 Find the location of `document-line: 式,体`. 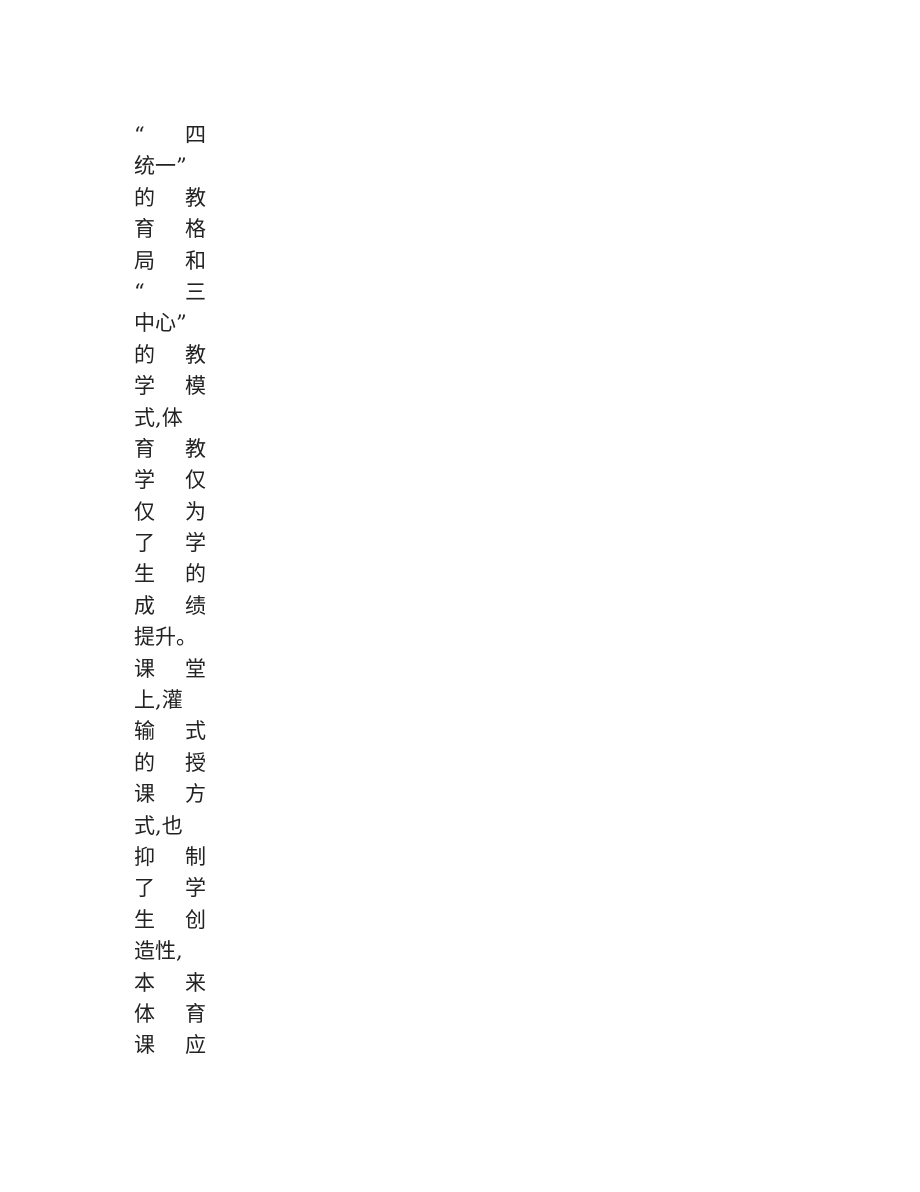

document-line: 式,体 is located at coordinates (170, 418).